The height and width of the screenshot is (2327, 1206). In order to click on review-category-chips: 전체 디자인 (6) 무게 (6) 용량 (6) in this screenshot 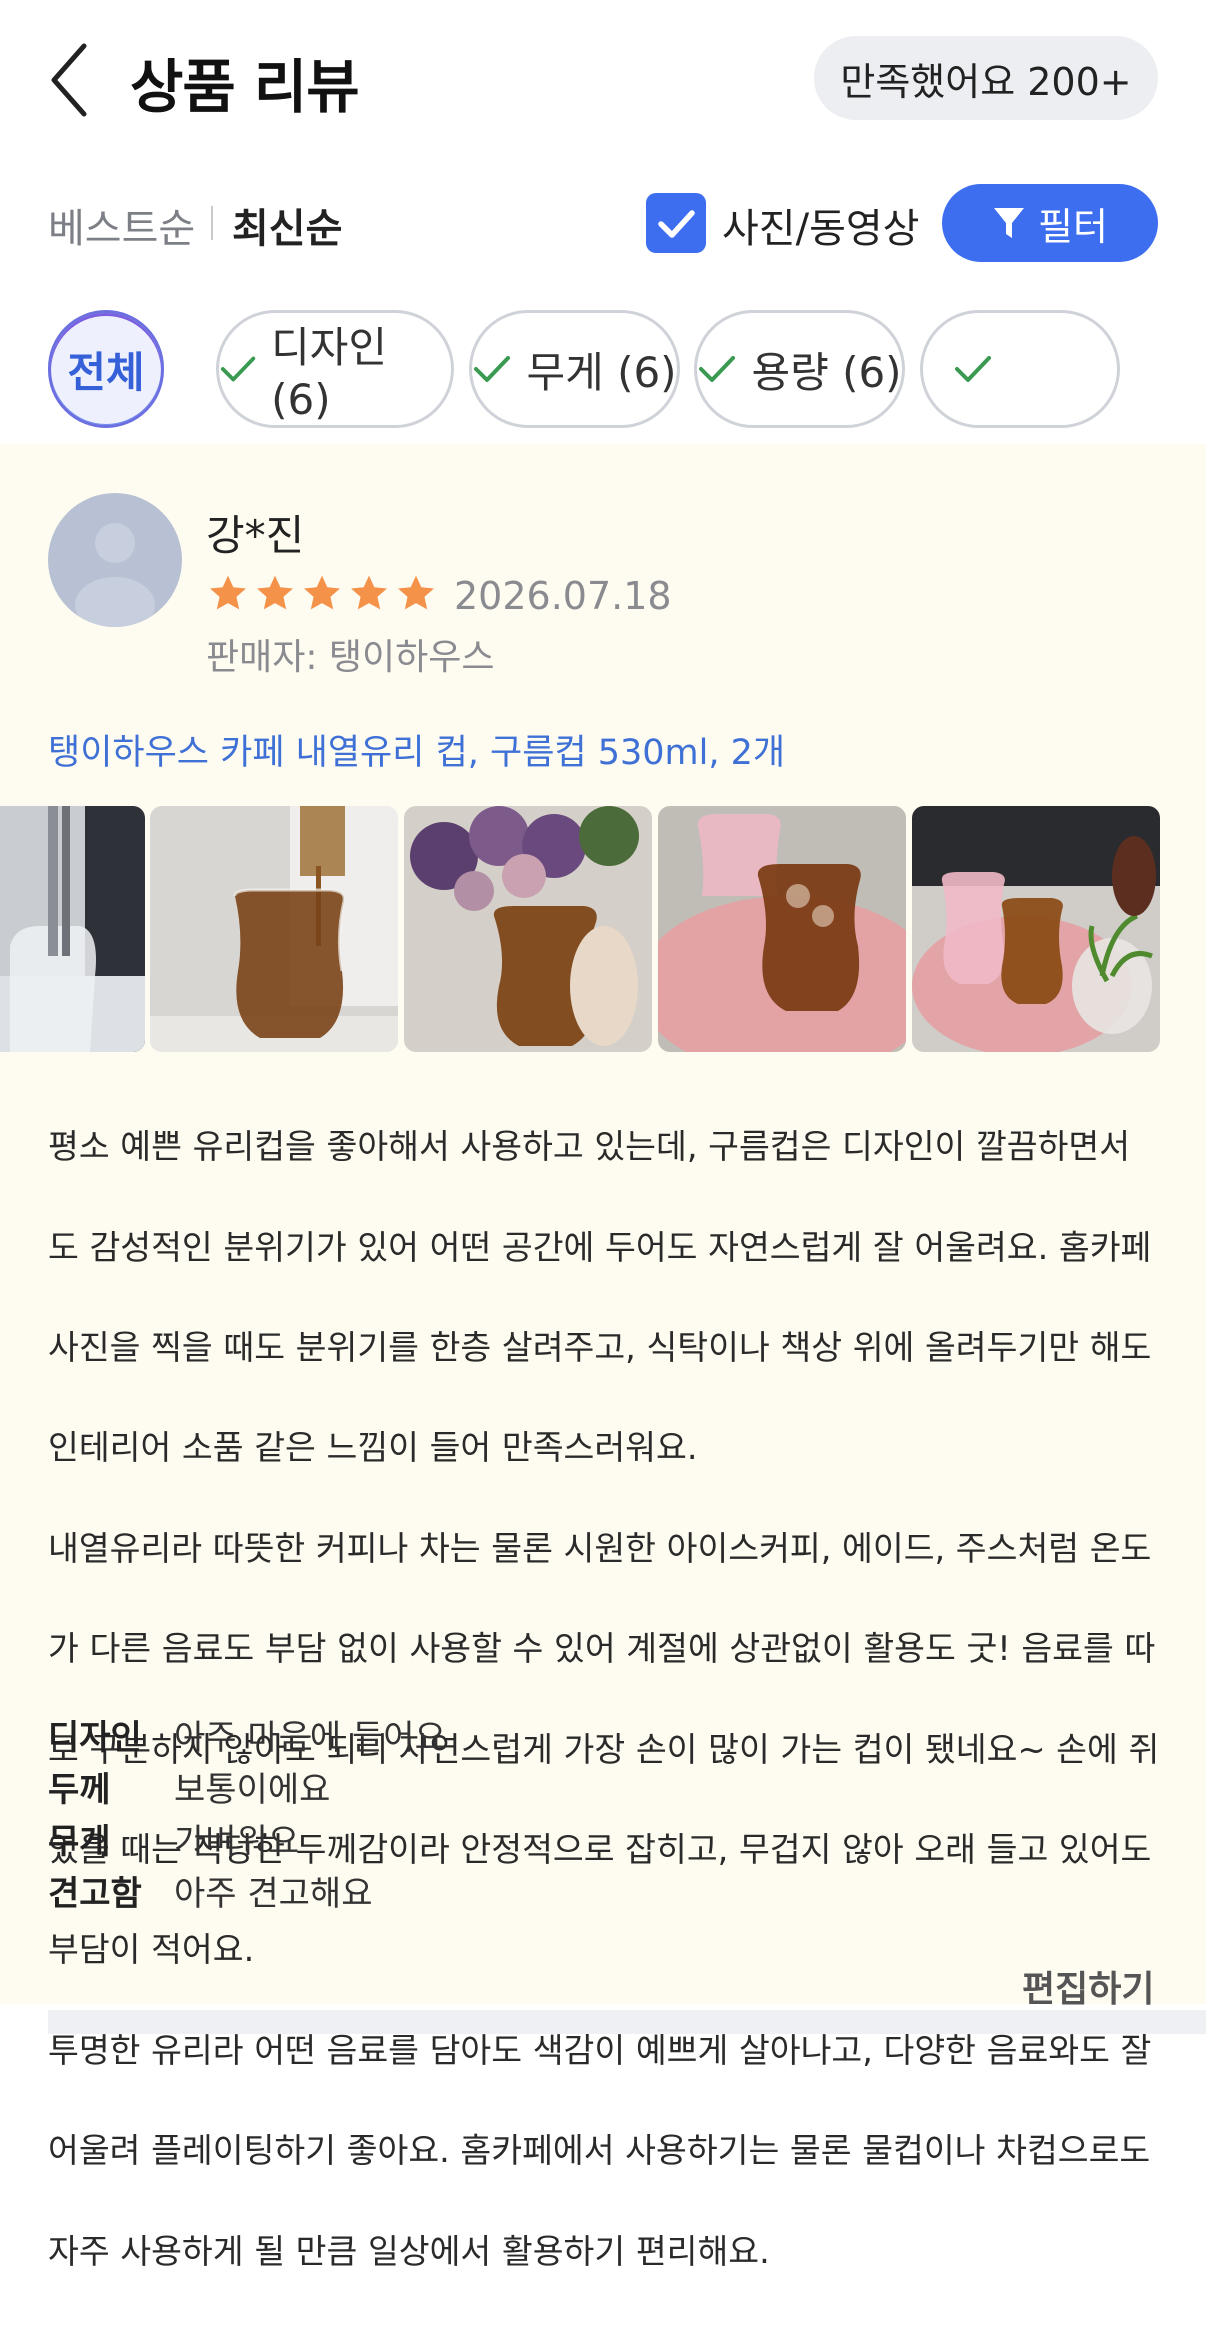, I will do `click(627, 372)`.